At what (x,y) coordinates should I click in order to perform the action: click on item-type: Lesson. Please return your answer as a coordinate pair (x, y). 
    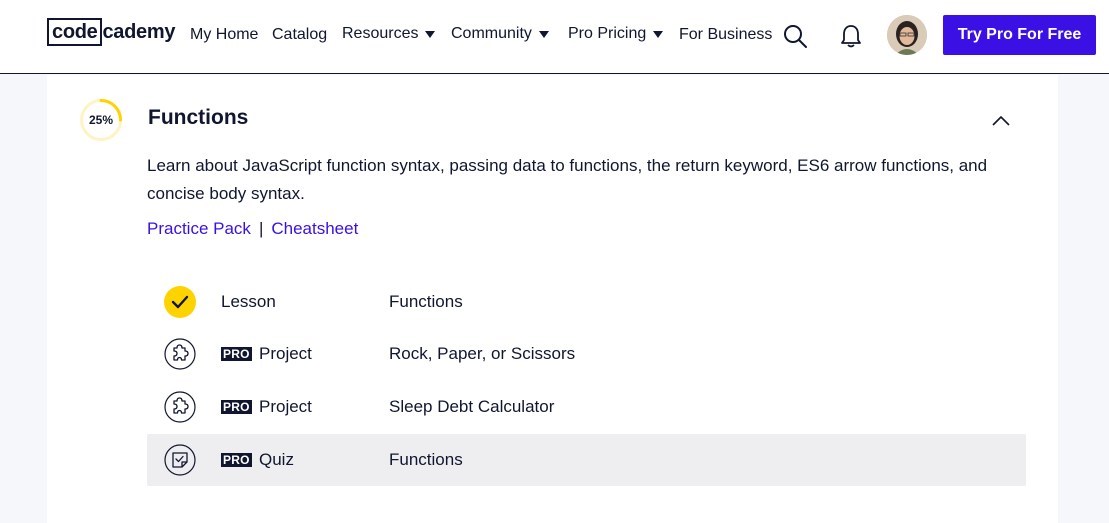
    Looking at the image, I should click on (248, 301).